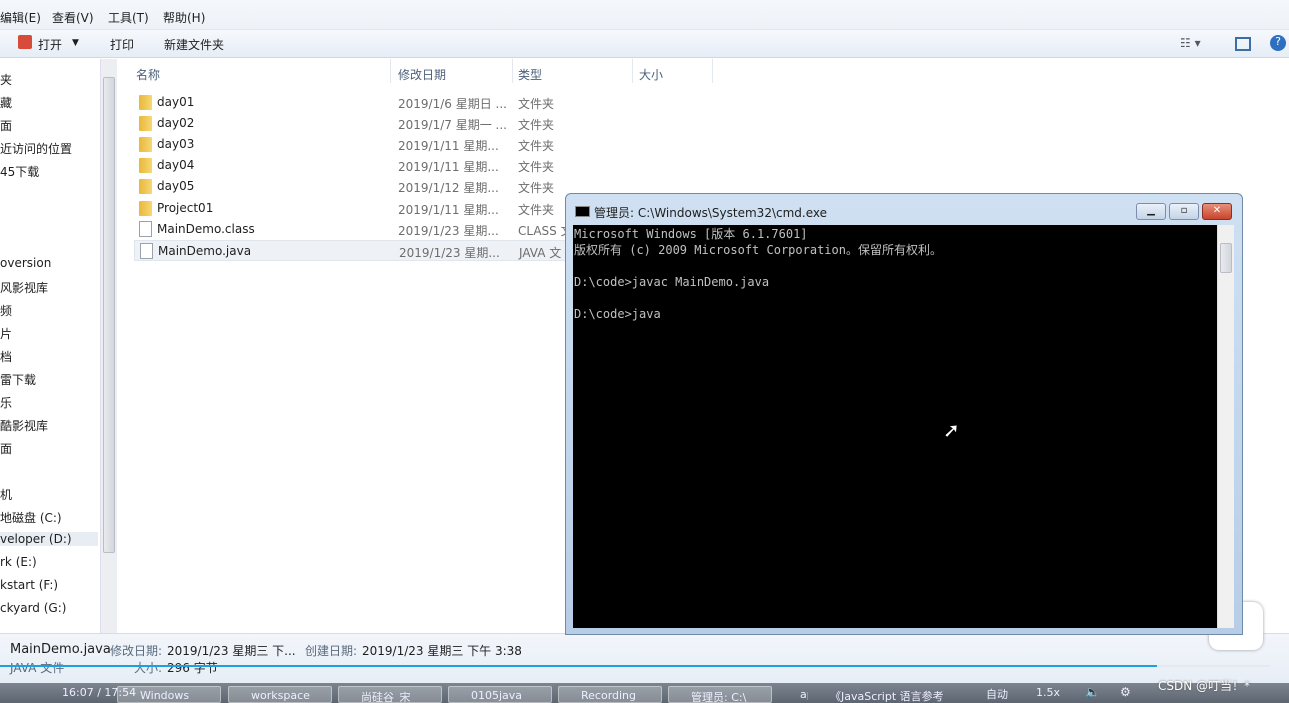  What do you see at coordinates (75, 43) in the screenshot?
I see `chevron-down-icon: ▼` at bounding box center [75, 43].